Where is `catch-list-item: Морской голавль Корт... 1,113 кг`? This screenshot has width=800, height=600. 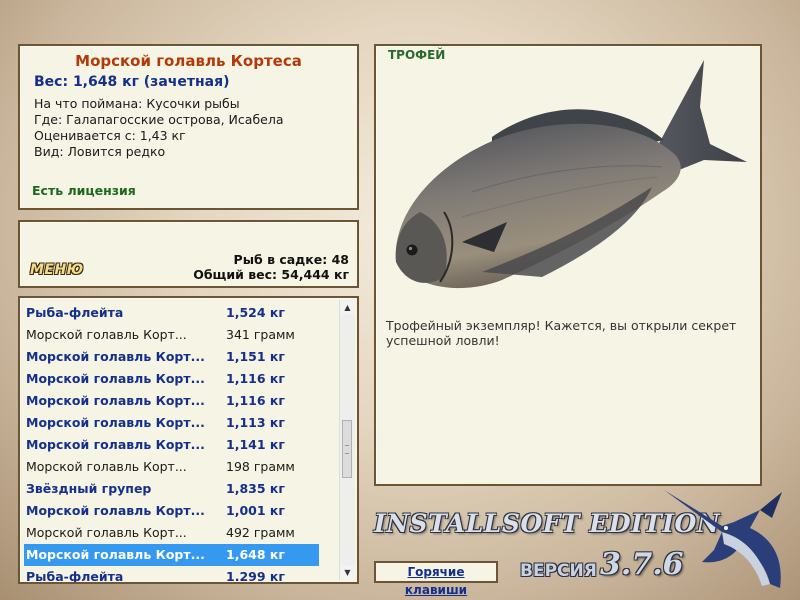 catch-list-item: Морской голавль Корт... 1,113 кг is located at coordinates (171, 423).